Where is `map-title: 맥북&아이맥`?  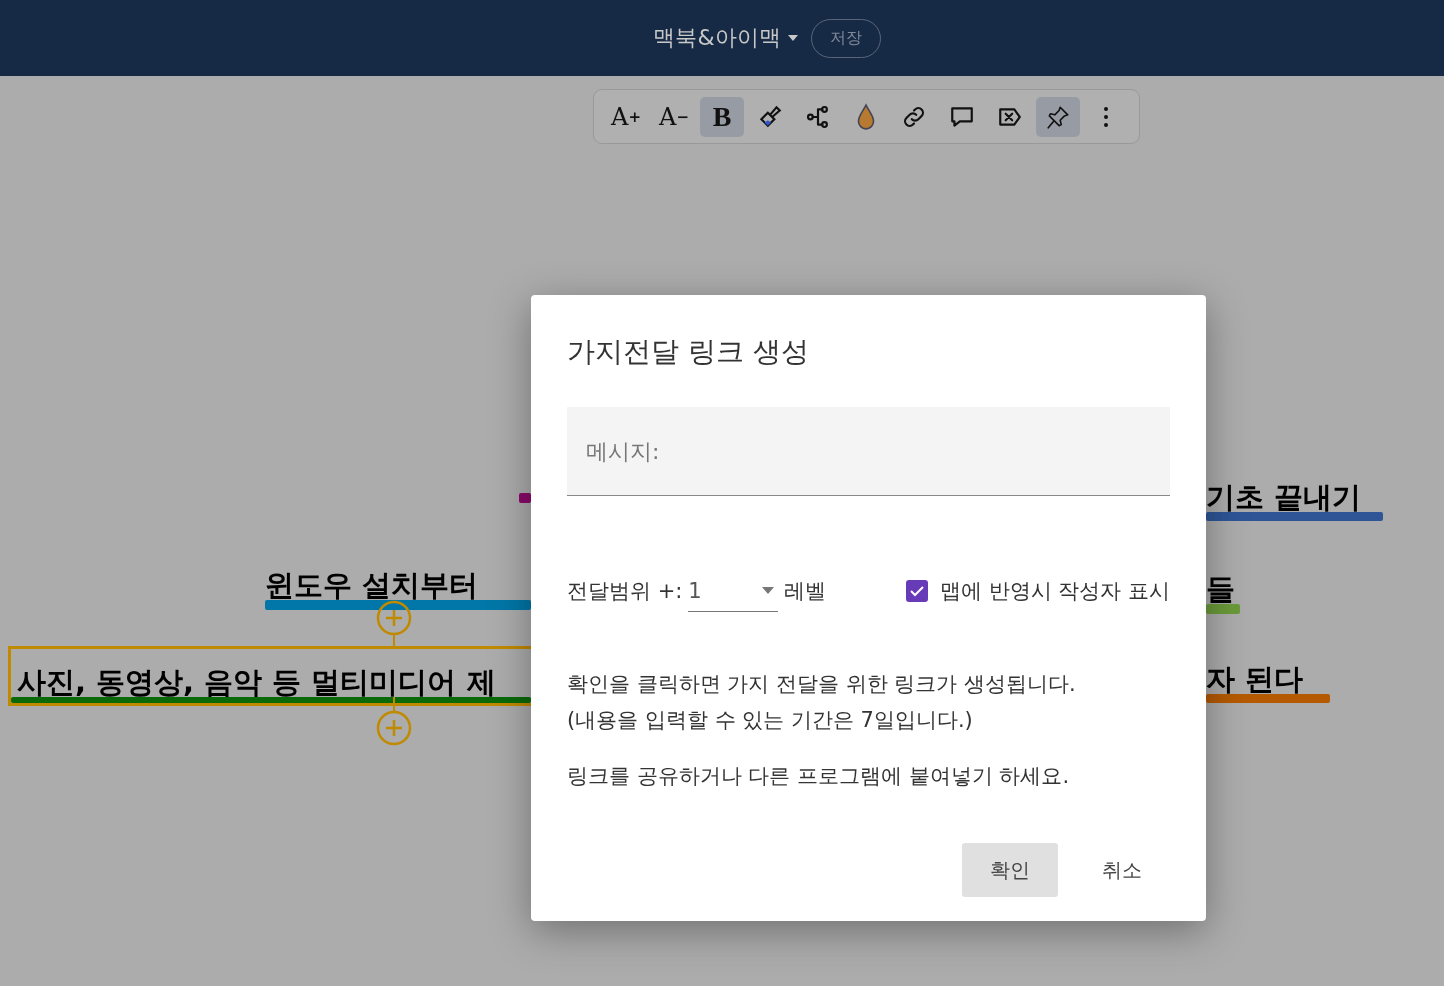
map-title: 맥북&아이맥 is located at coordinates (717, 38).